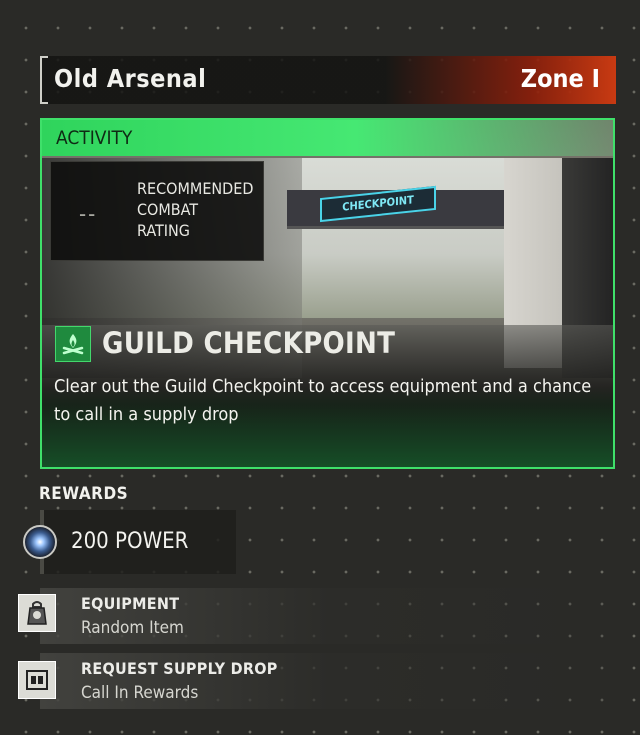 The height and width of the screenshot is (735, 640). What do you see at coordinates (328, 681) in the screenshot?
I see `reward-item-supply-drop: REQUEST SUPPLY DROP Call In Rewards` at bounding box center [328, 681].